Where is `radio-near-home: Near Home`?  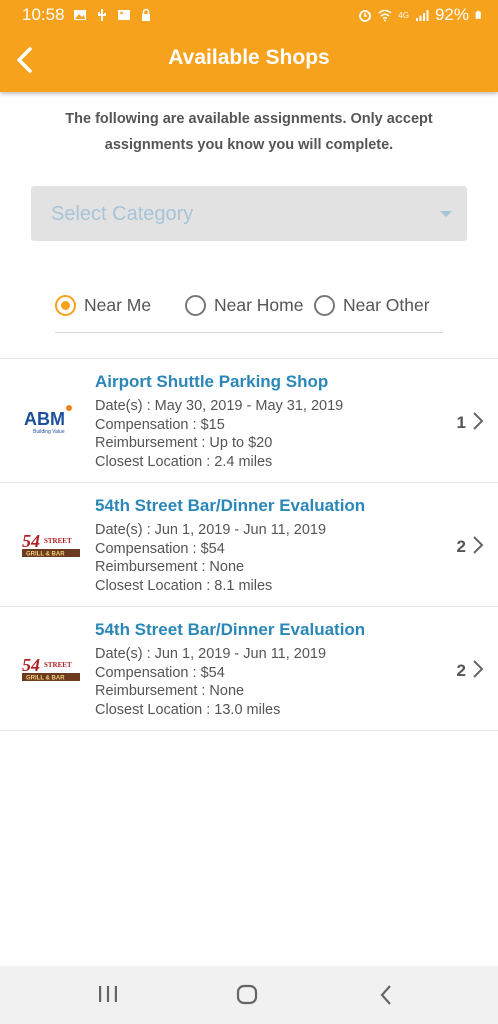 radio-near-home: Near Home is located at coordinates (244, 305).